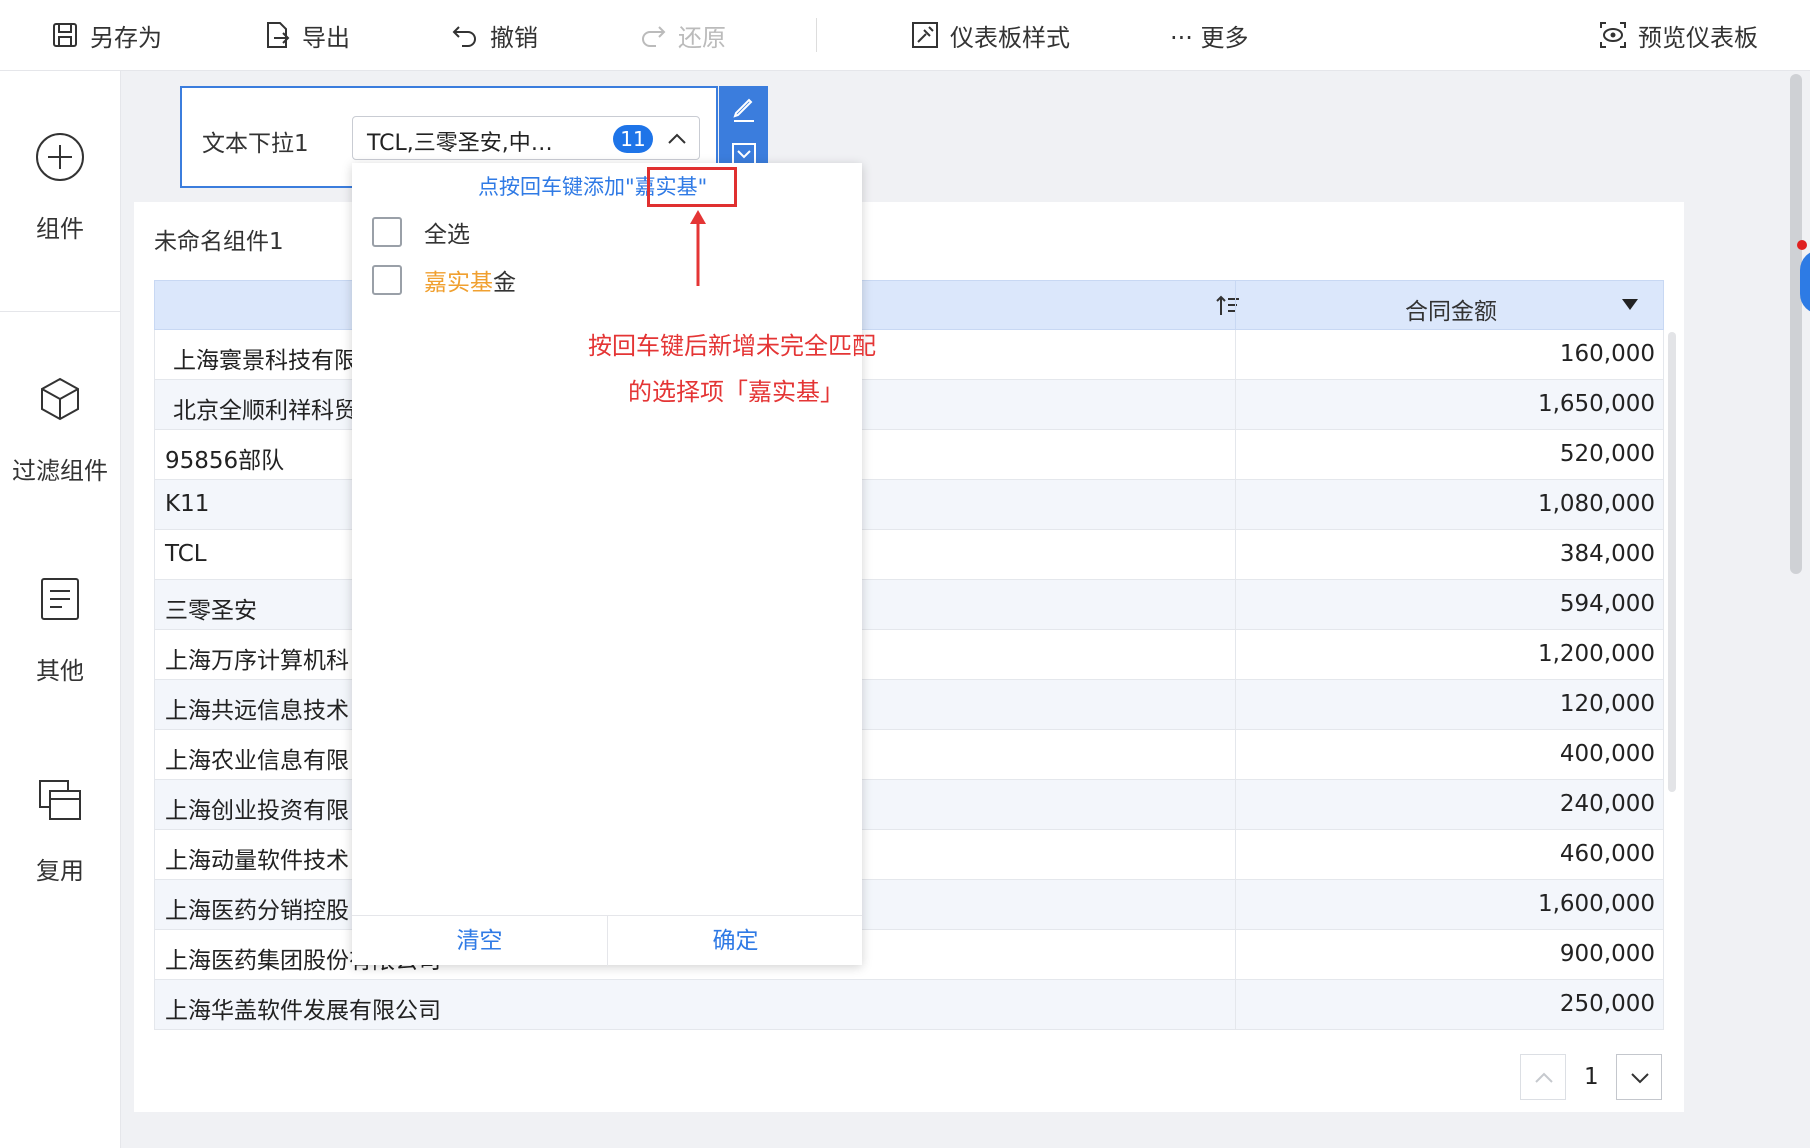 The height and width of the screenshot is (1148, 1810). Describe the element at coordinates (60, 599) in the screenshot. I see `document-icon` at that location.